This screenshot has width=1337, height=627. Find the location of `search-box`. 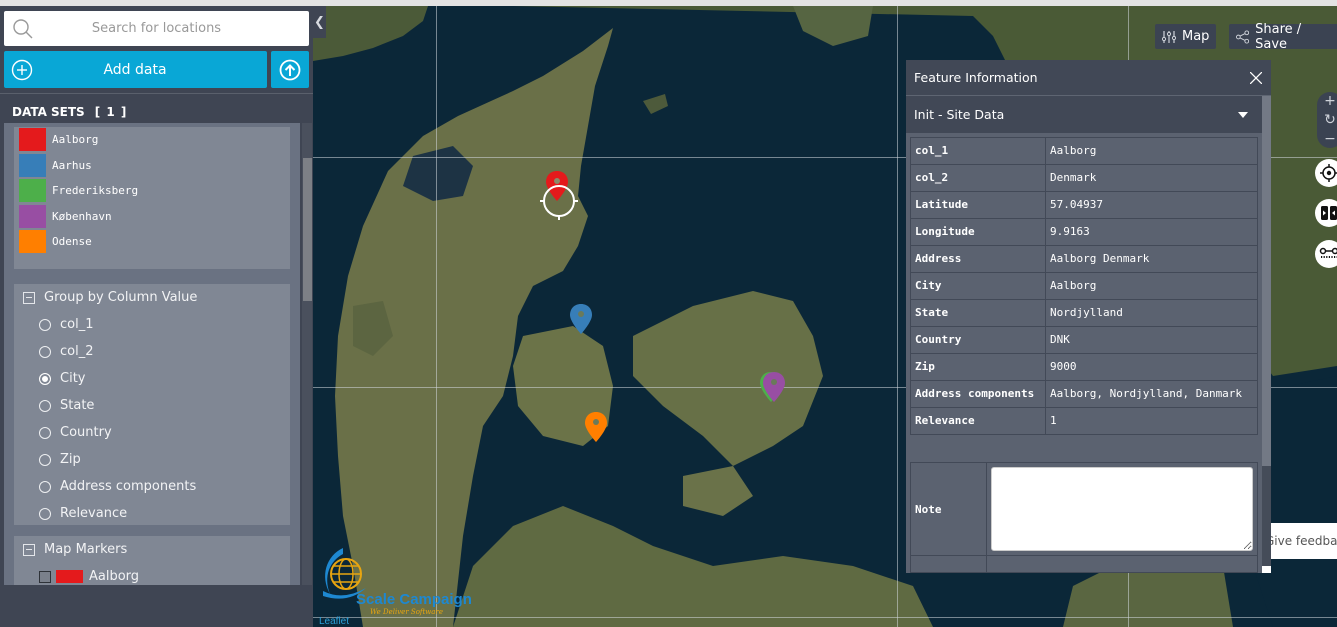

search-box is located at coordinates (156, 28).